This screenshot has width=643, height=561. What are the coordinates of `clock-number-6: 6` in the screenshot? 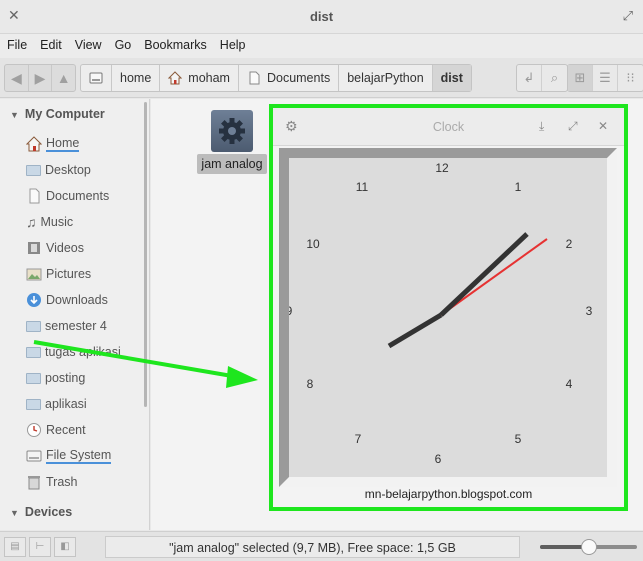 It's located at (438, 459).